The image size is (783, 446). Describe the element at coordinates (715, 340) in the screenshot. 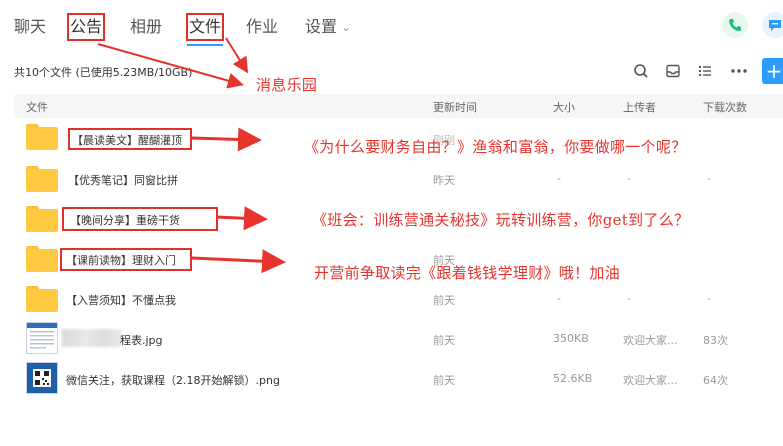

I see `download-count: 83次` at that location.